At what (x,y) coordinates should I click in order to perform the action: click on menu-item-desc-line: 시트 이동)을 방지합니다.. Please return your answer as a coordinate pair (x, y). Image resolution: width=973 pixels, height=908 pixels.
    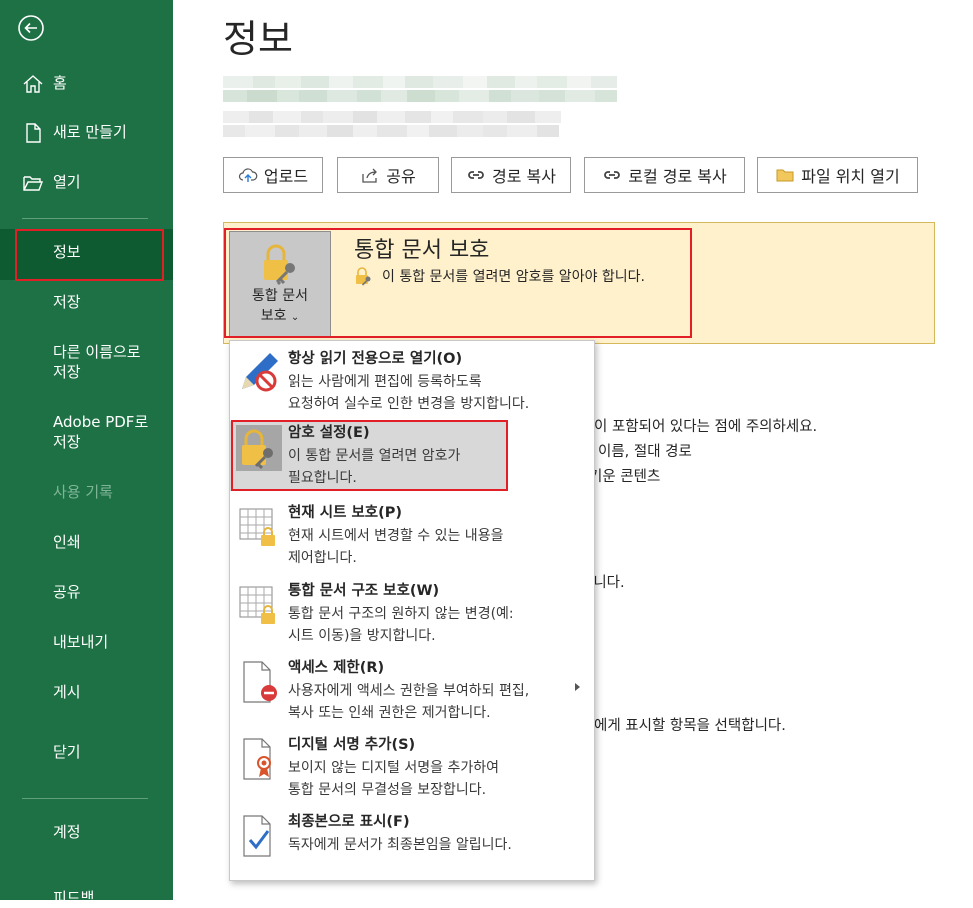
    Looking at the image, I should click on (362, 636).